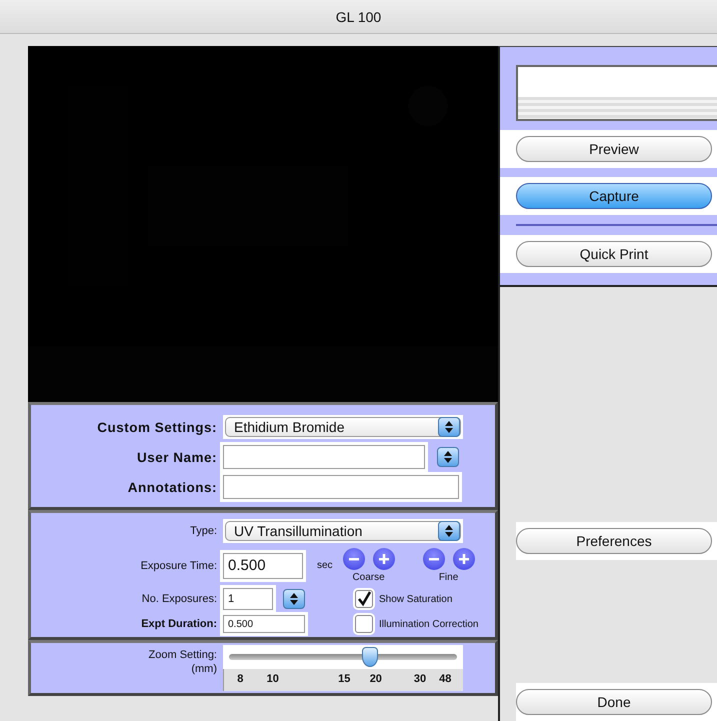  What do you see at coordinates (203, 531) in the screenshot?
I see `field-label: Type:` at bounding box center [203, 531].